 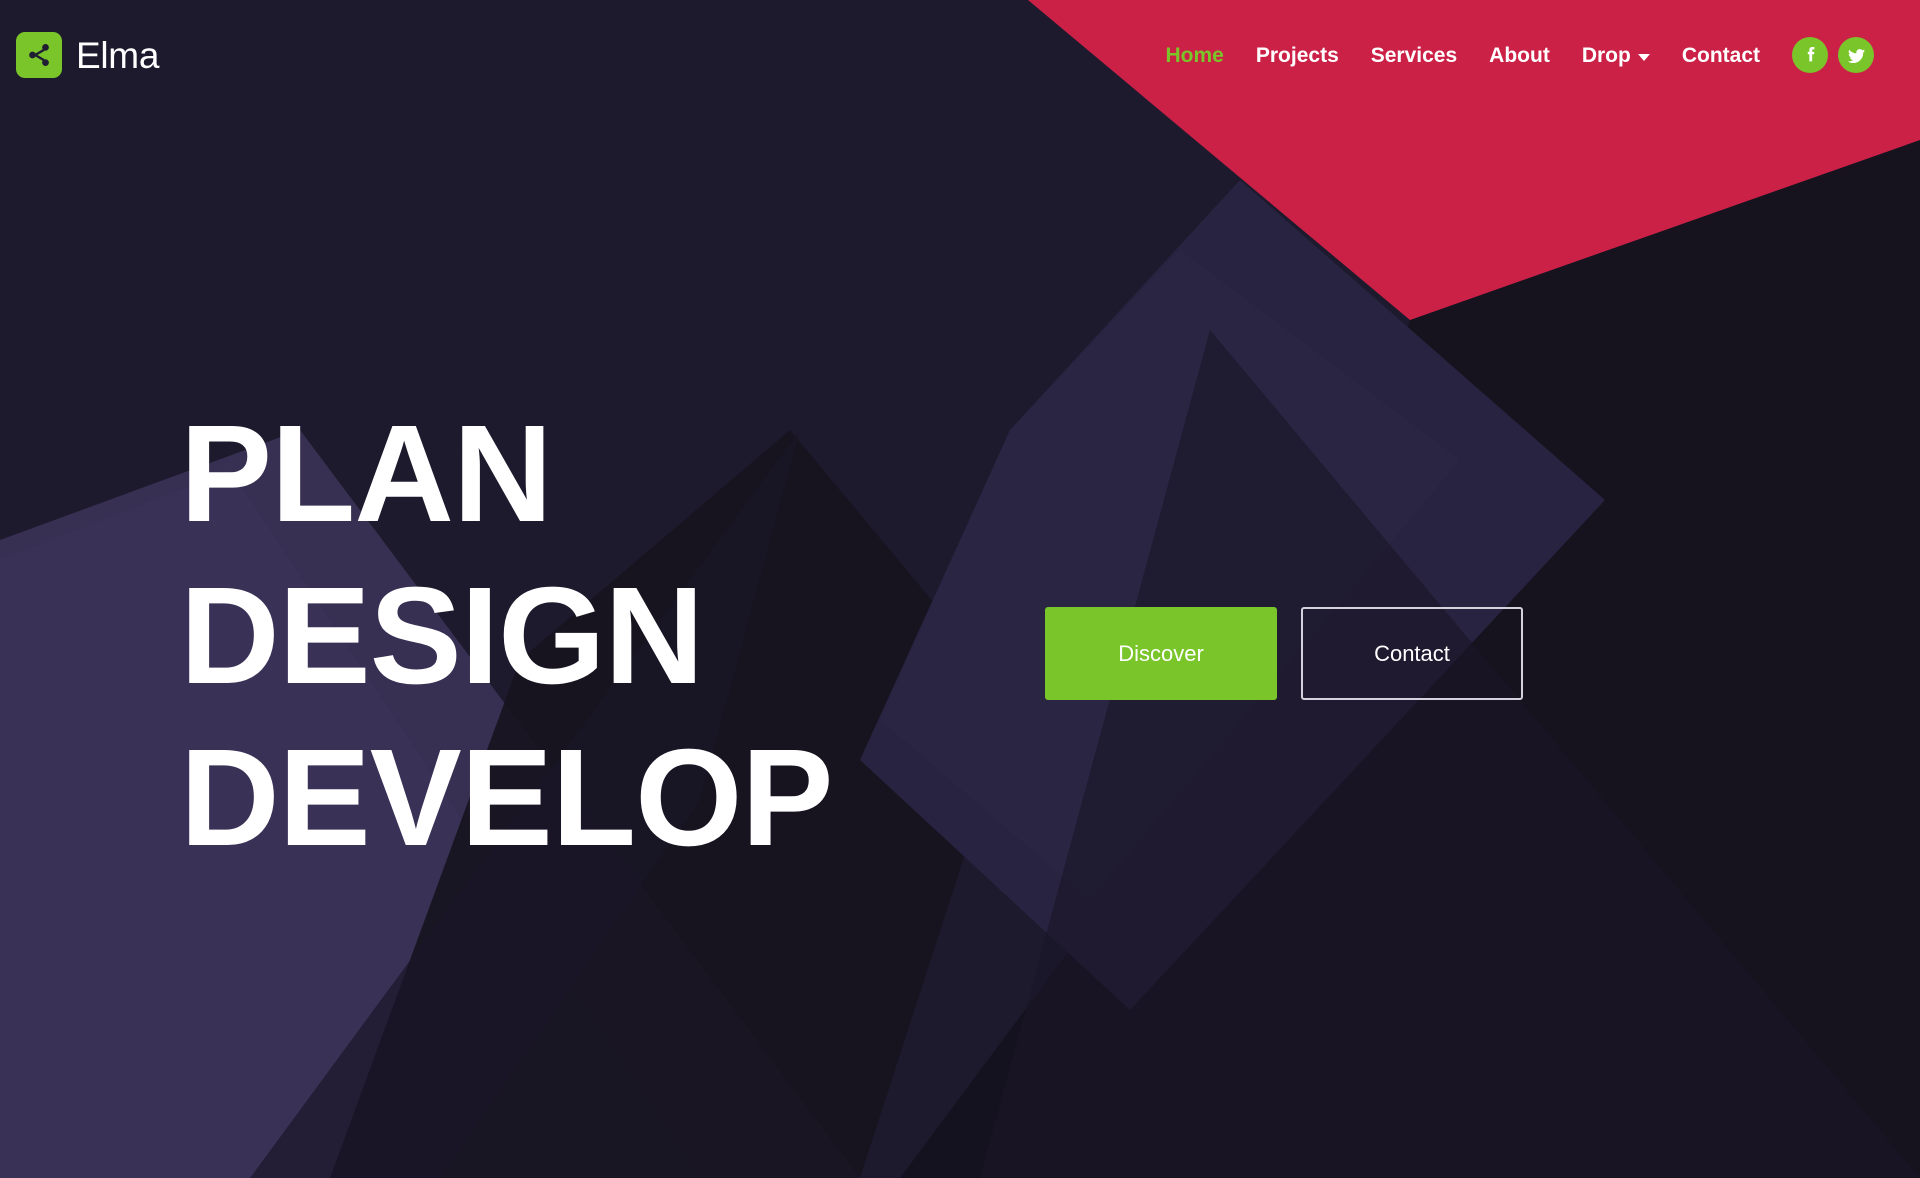 What do you see at coordinates (1643, 57) in the screenshot?
I see `chevron-down-icon` at bounding box center [1643, 57].